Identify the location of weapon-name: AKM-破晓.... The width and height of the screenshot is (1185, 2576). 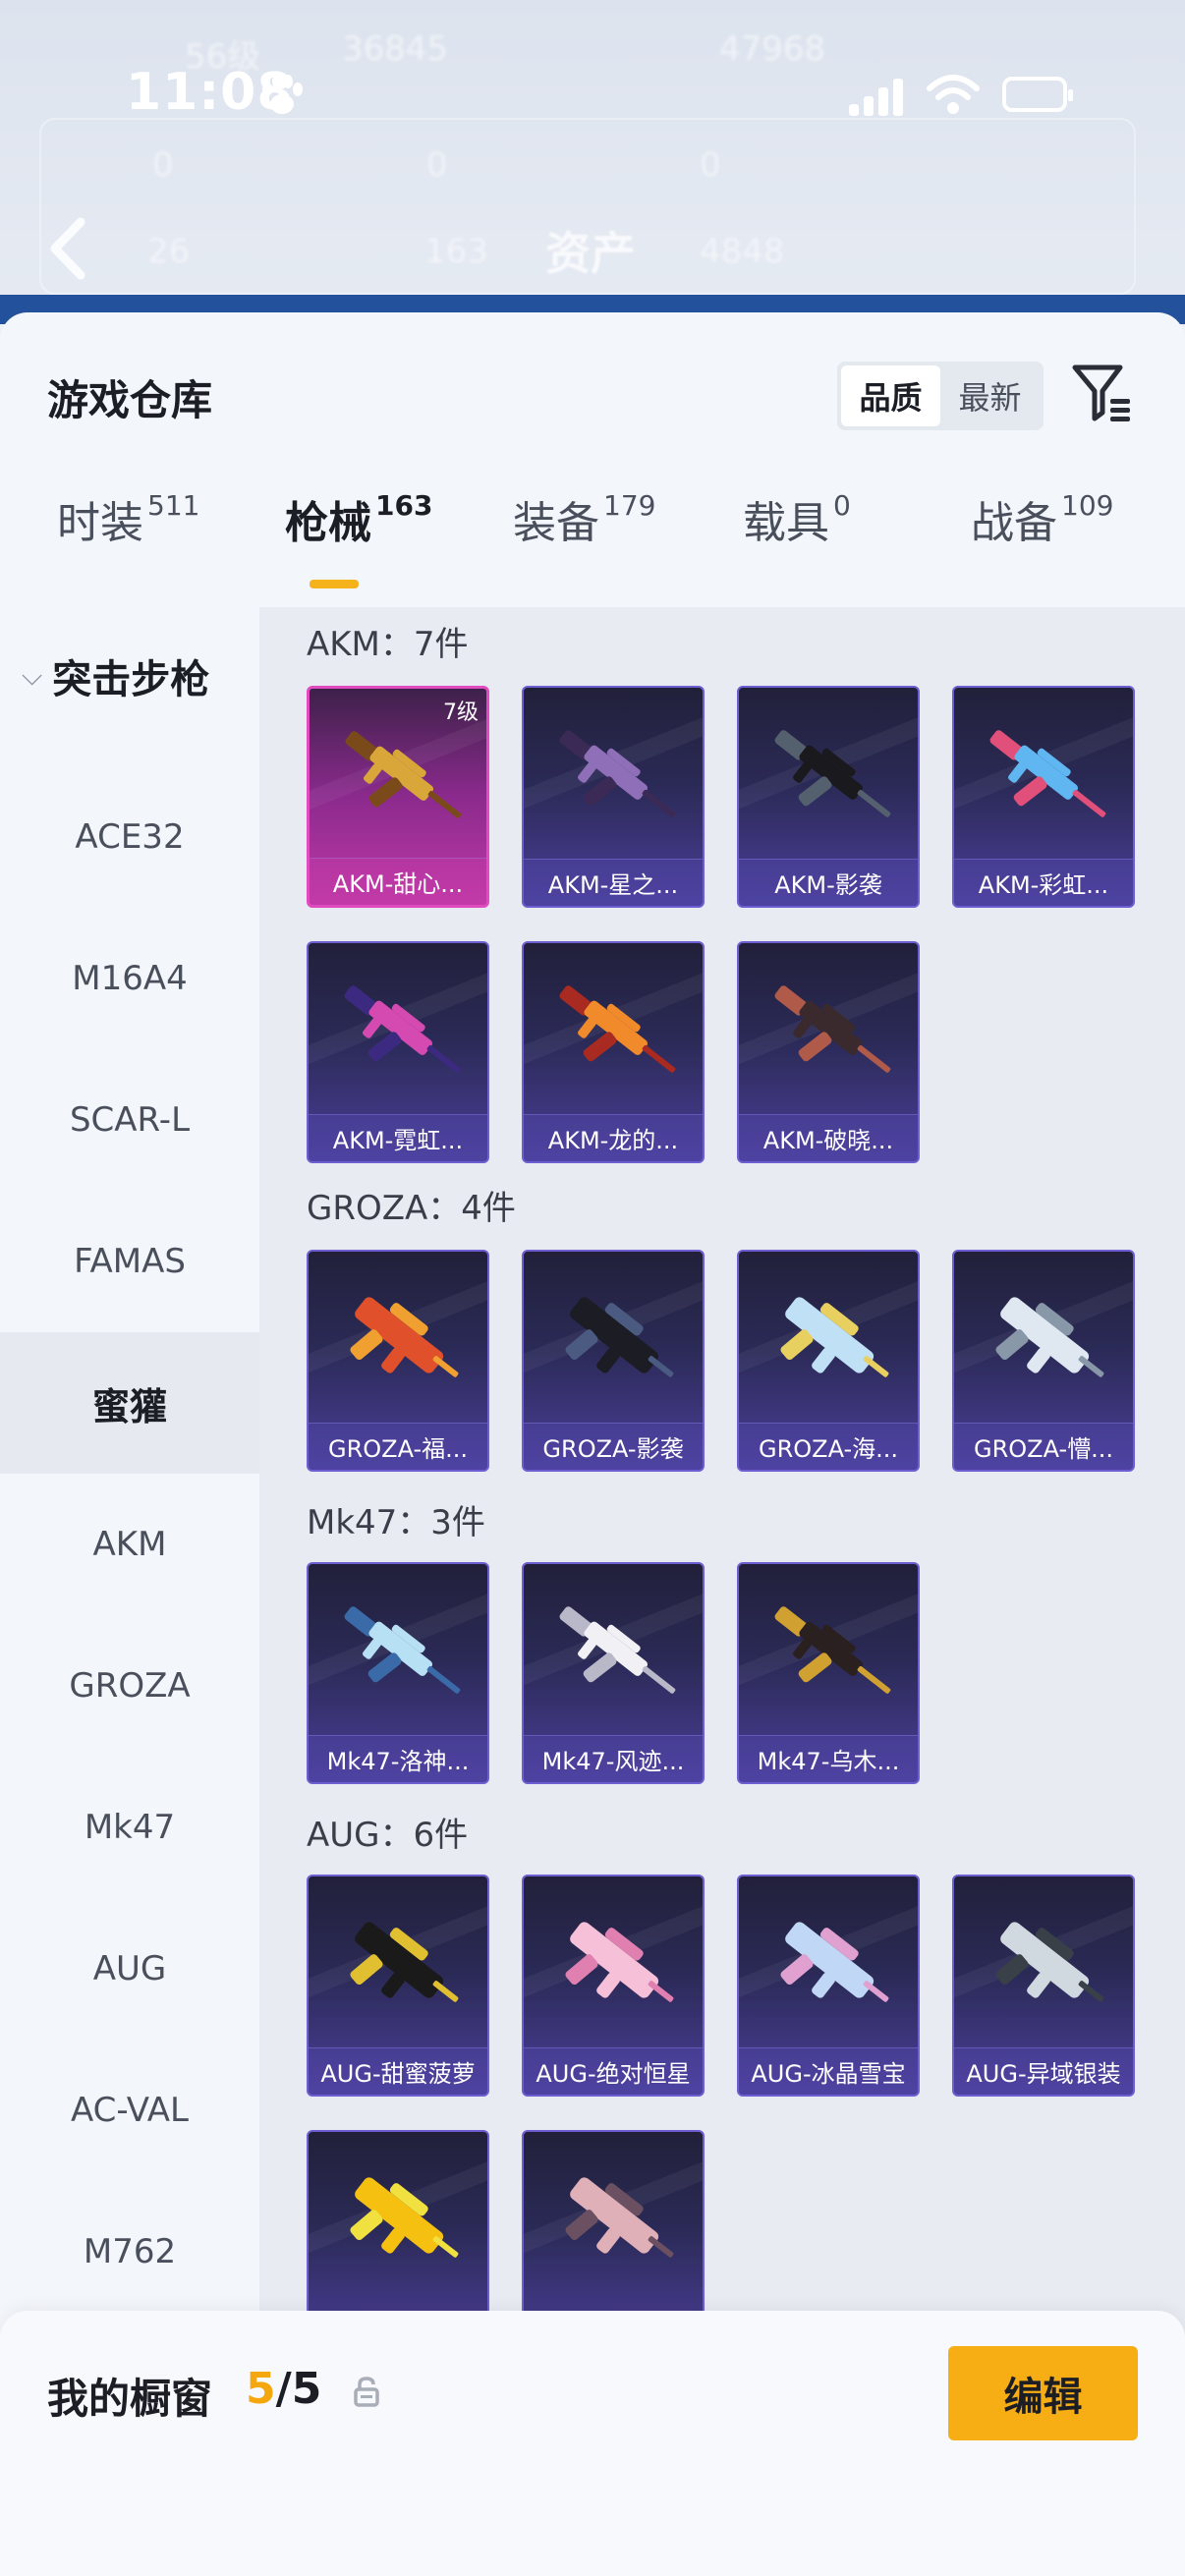
(829, 1137).